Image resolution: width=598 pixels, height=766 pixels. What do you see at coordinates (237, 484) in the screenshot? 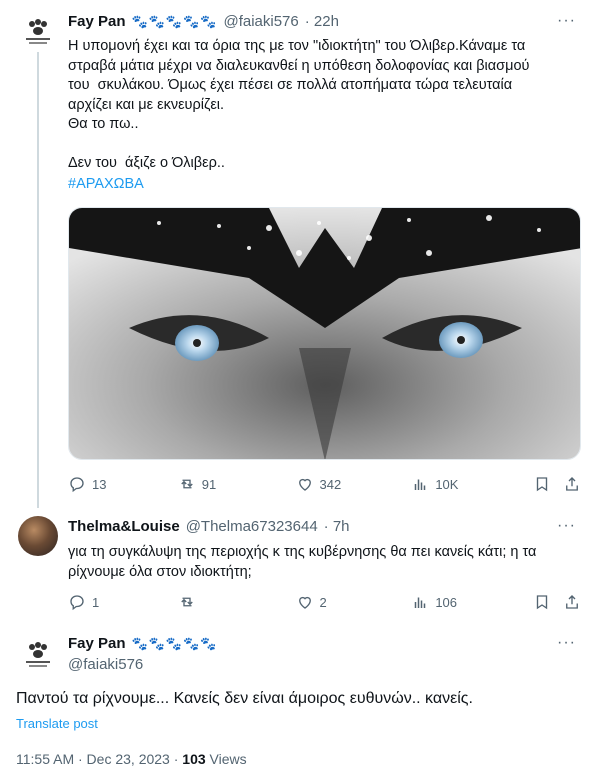
I see `retweet-button: 91` at bounding box center [237, 484].